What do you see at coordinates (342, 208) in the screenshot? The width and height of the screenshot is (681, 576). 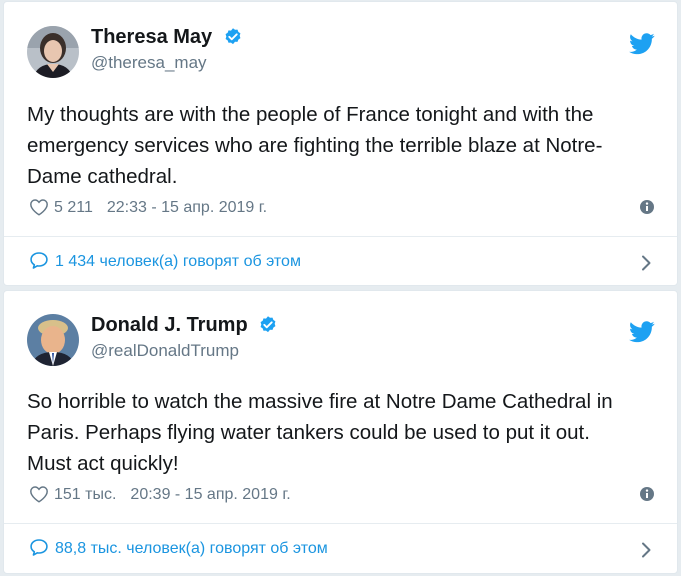 I see `tweet-meta: 5 211 22:33 - 15 апр. 2019 г.` at bounding box center [342, 208].